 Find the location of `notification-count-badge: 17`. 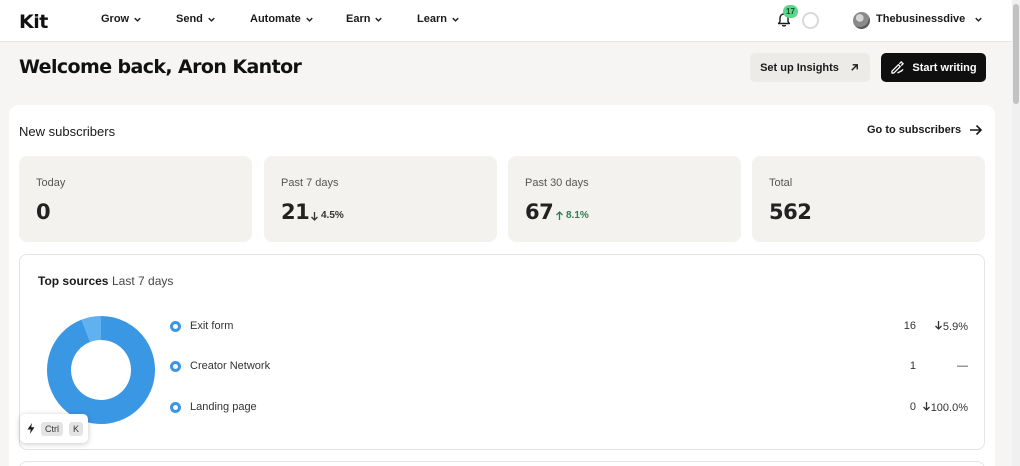

notification-count-badge: 17 is located at coordinates (790, 11).